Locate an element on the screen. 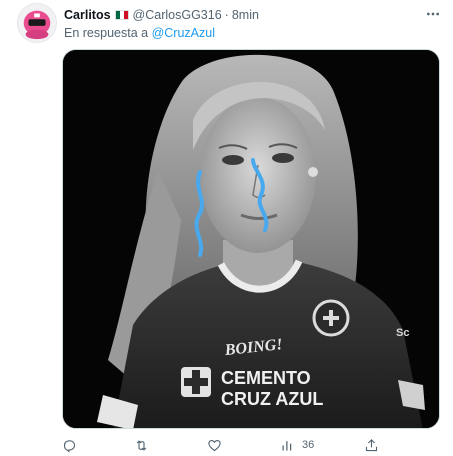  author-handle: @CarlosGG316 is located at coordinates (177, 15).